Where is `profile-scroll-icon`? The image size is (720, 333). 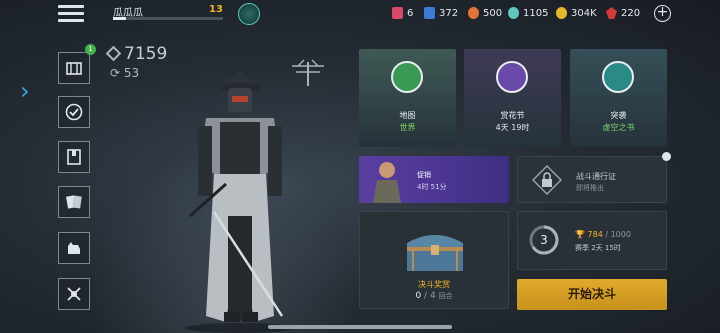 profile-scroll-icon is located at coordinates (74, 68).